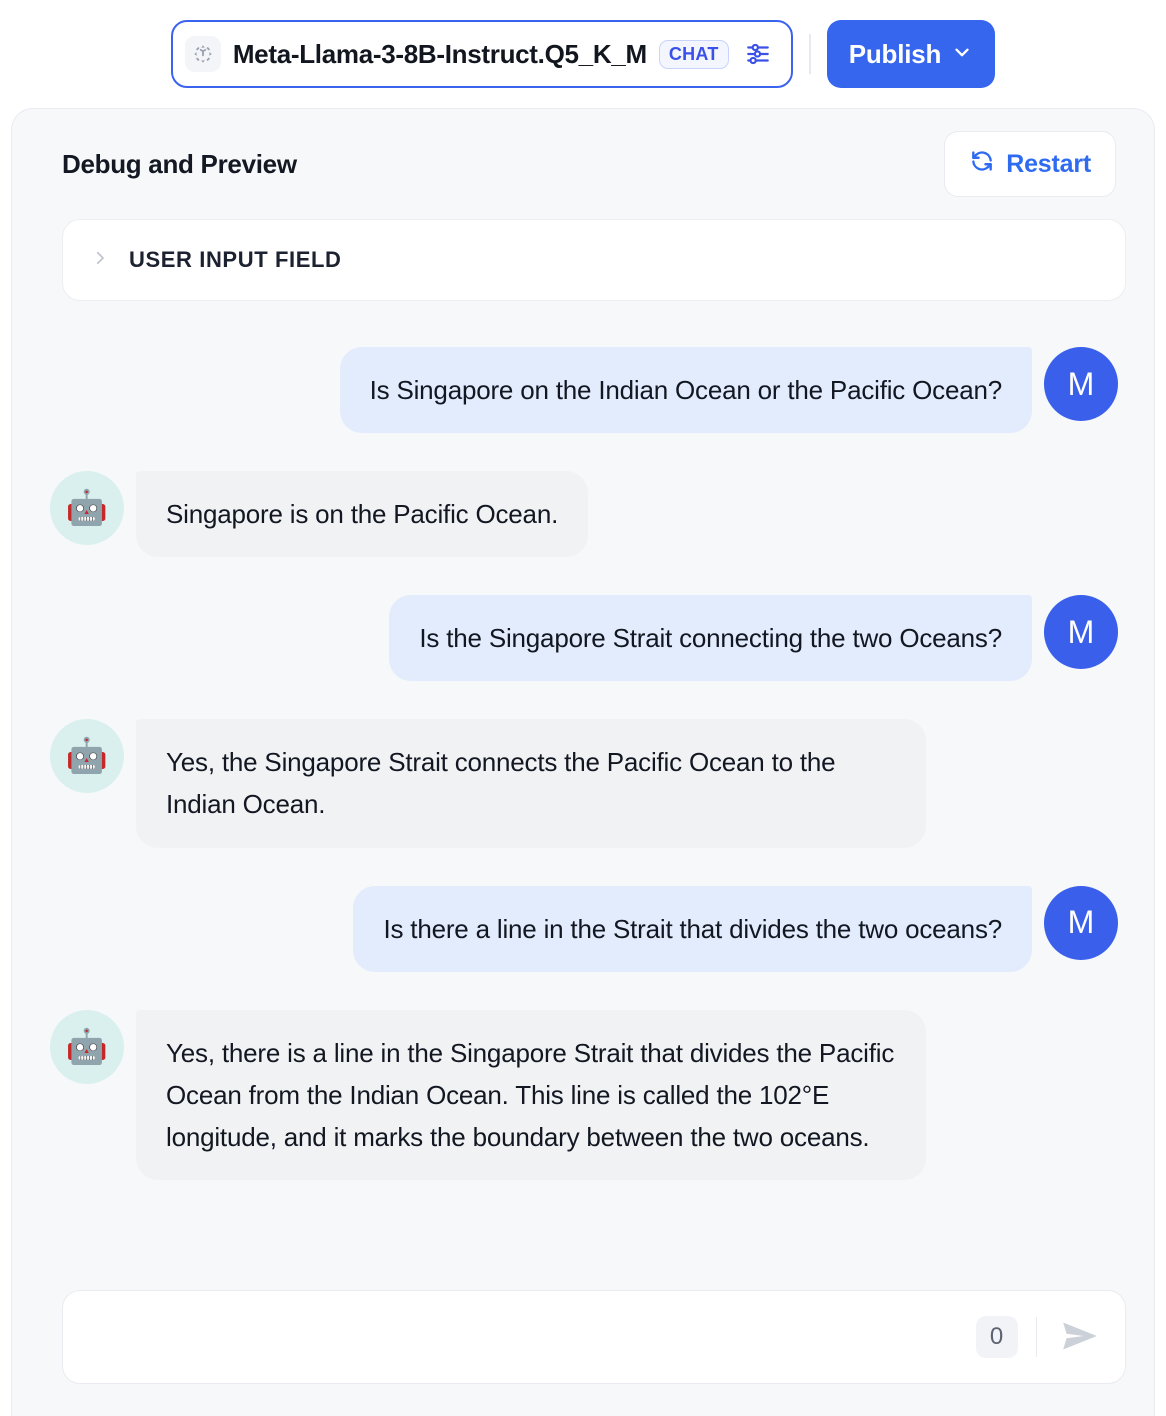  What do you see at coordinates (594, 260) in the screenshot?
I see `user-input-field-accordion: USER INPUT FIELD` at bounding box center [594, 260].